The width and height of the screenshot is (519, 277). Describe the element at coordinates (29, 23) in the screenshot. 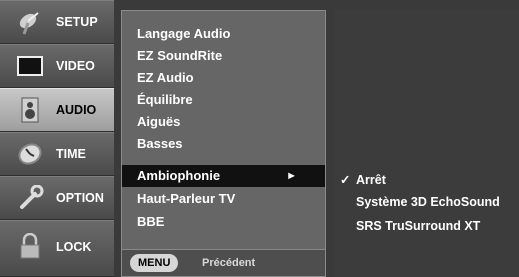

I see `satellite-dish-icon` at that location.